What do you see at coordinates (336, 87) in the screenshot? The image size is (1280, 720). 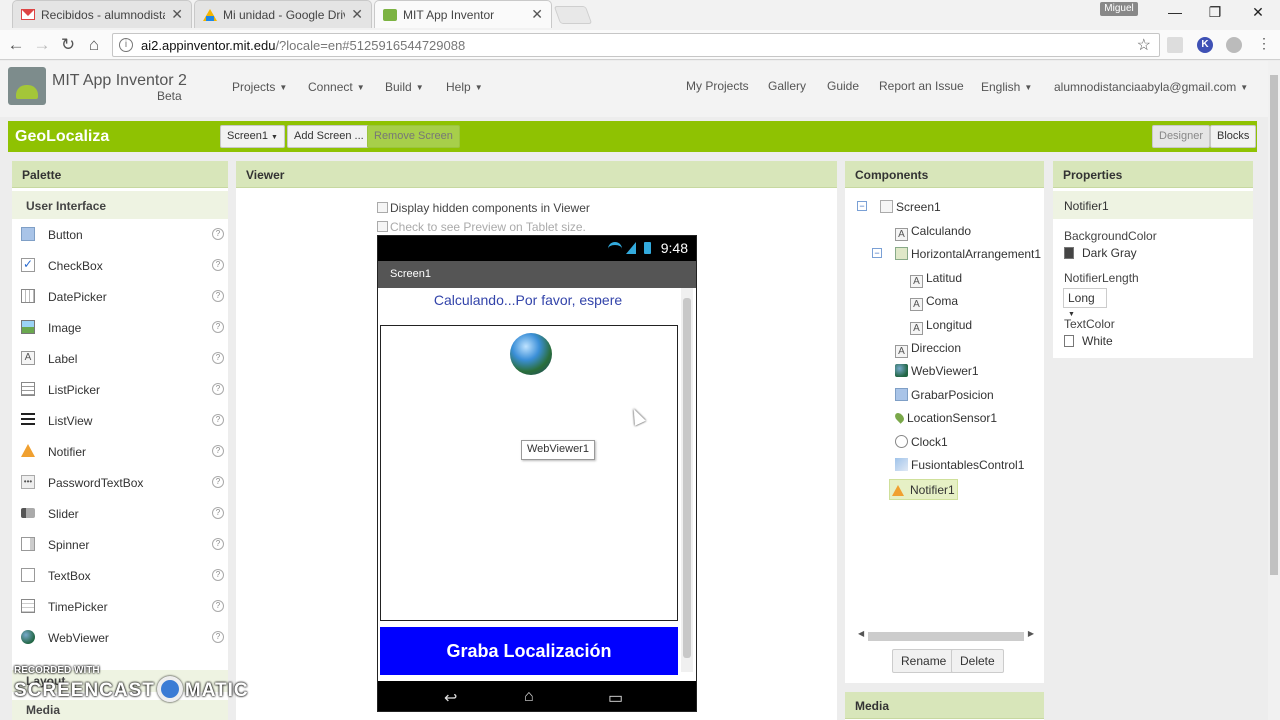 I see `menu-connect: Connect ▼` at bounding box center [336, 87].